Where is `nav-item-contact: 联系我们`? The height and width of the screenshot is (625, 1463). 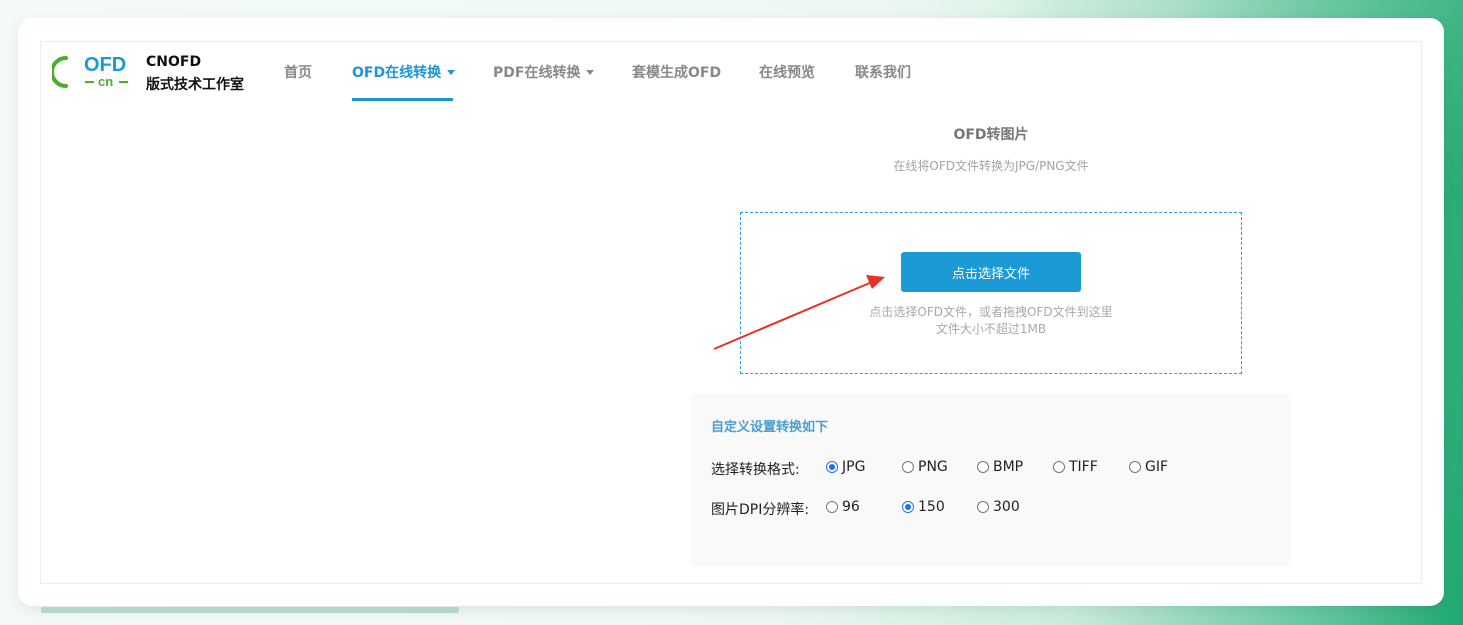
nav-item-contact: 联系我们 is located at coordinates (883, 72).